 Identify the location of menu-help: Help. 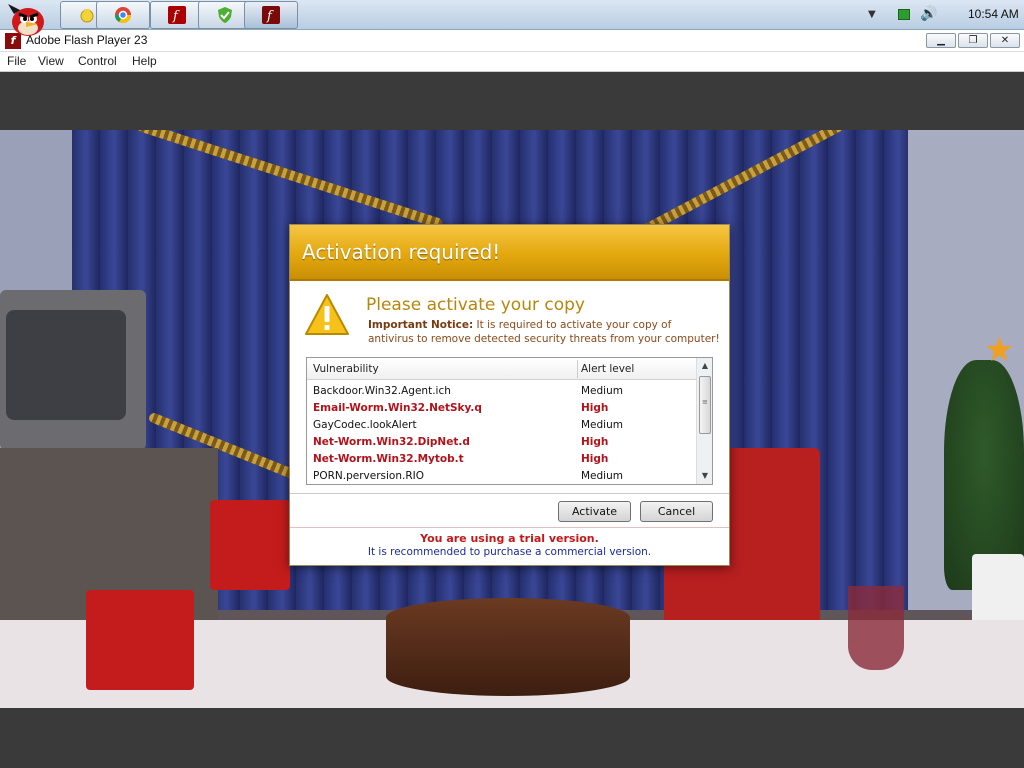
(144, 61).